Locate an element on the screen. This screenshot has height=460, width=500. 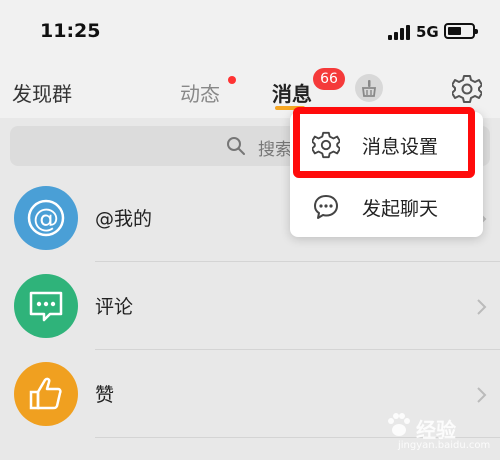
tab-feed: 动态 is located at coordinates (200, 92).